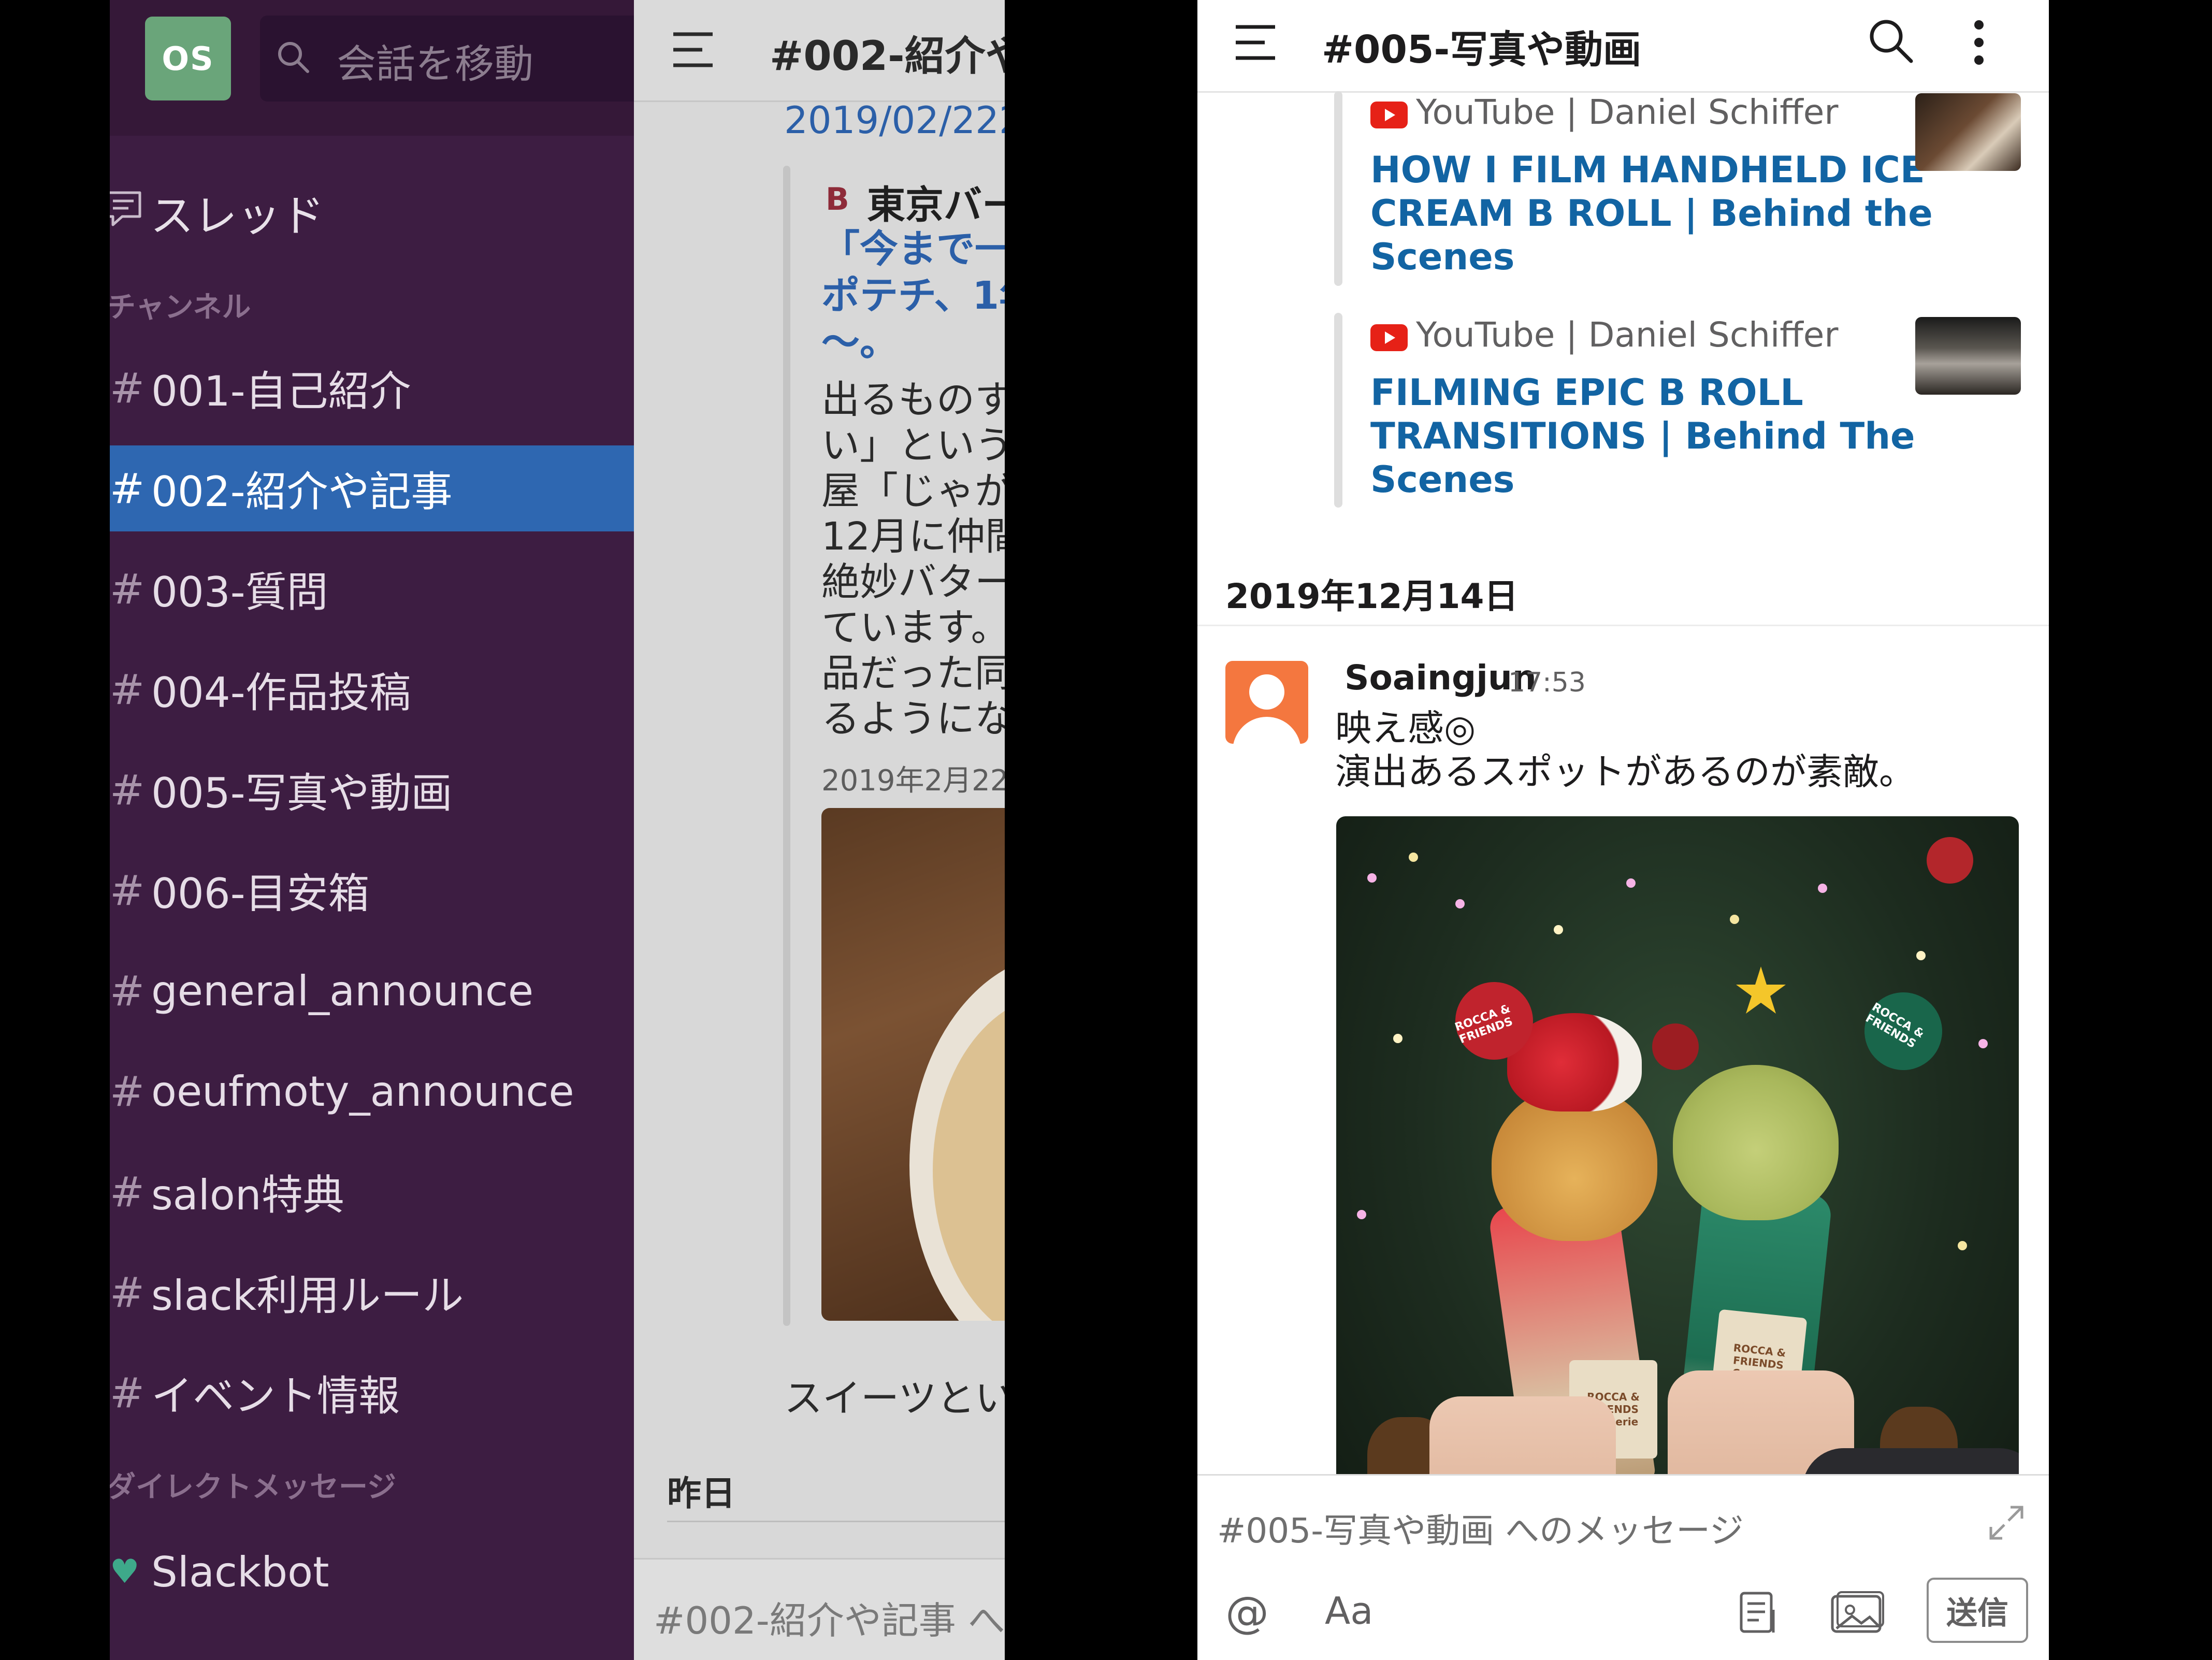  I want to click on dm-name: Slackbot, so click(240, 1572).